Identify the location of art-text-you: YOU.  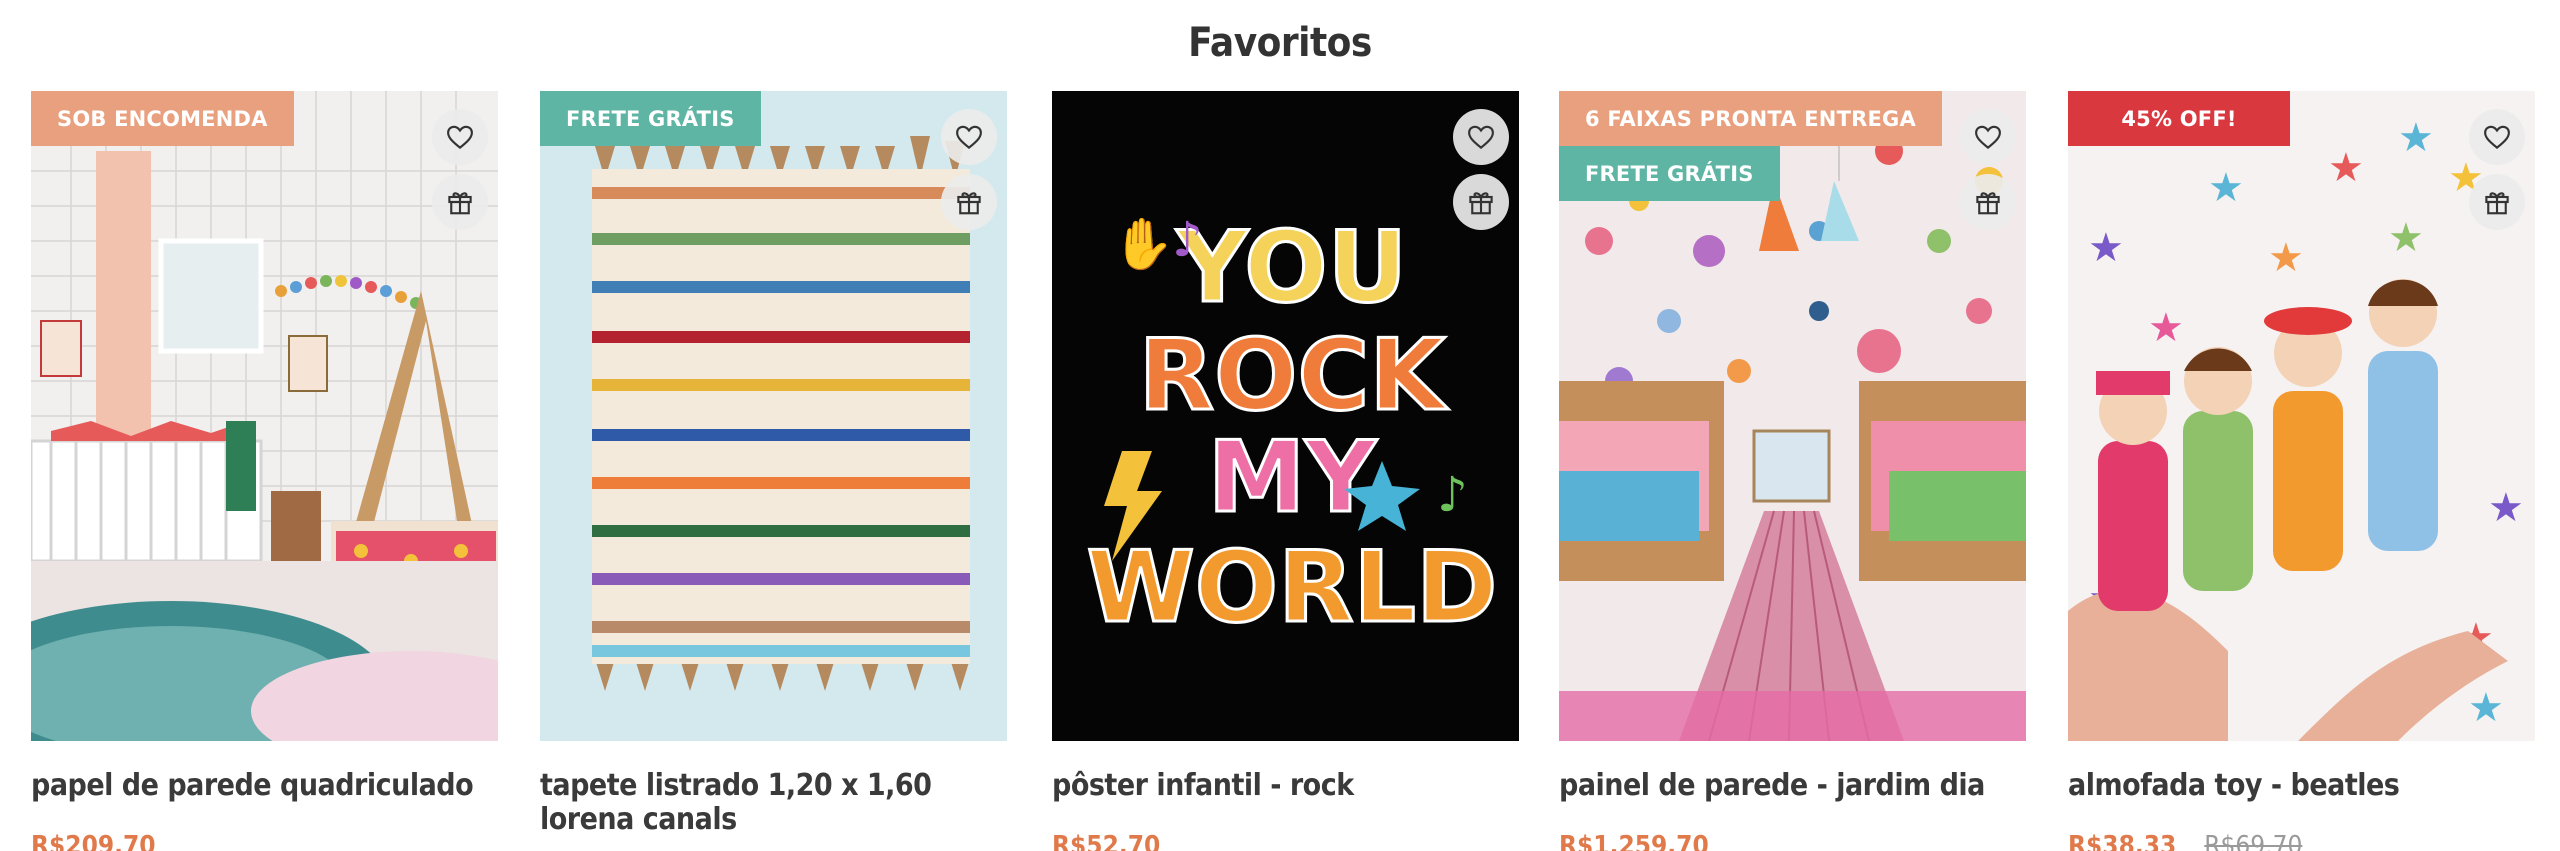
(1291, 268).